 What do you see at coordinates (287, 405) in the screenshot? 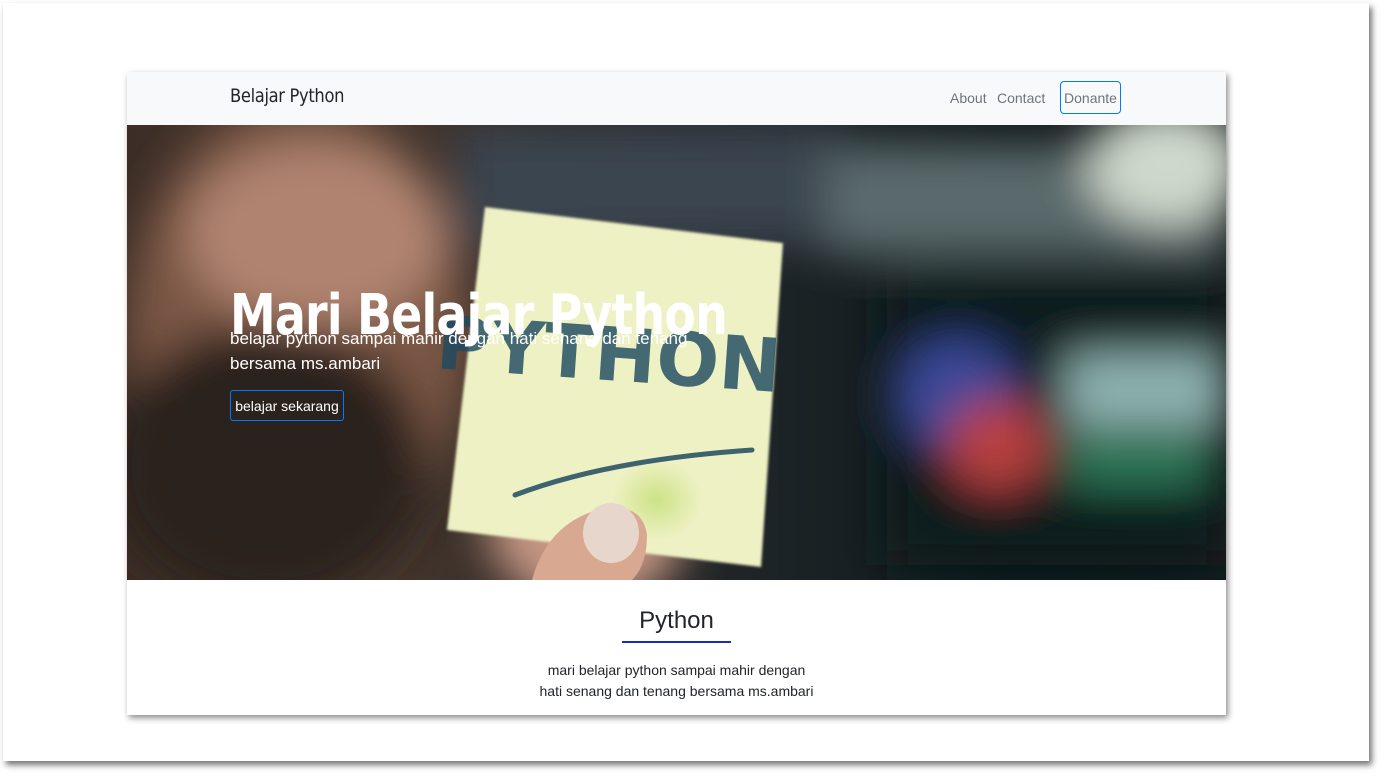
I see `learn-now-button: belajar sekarang` at bounding box center [287, 405].